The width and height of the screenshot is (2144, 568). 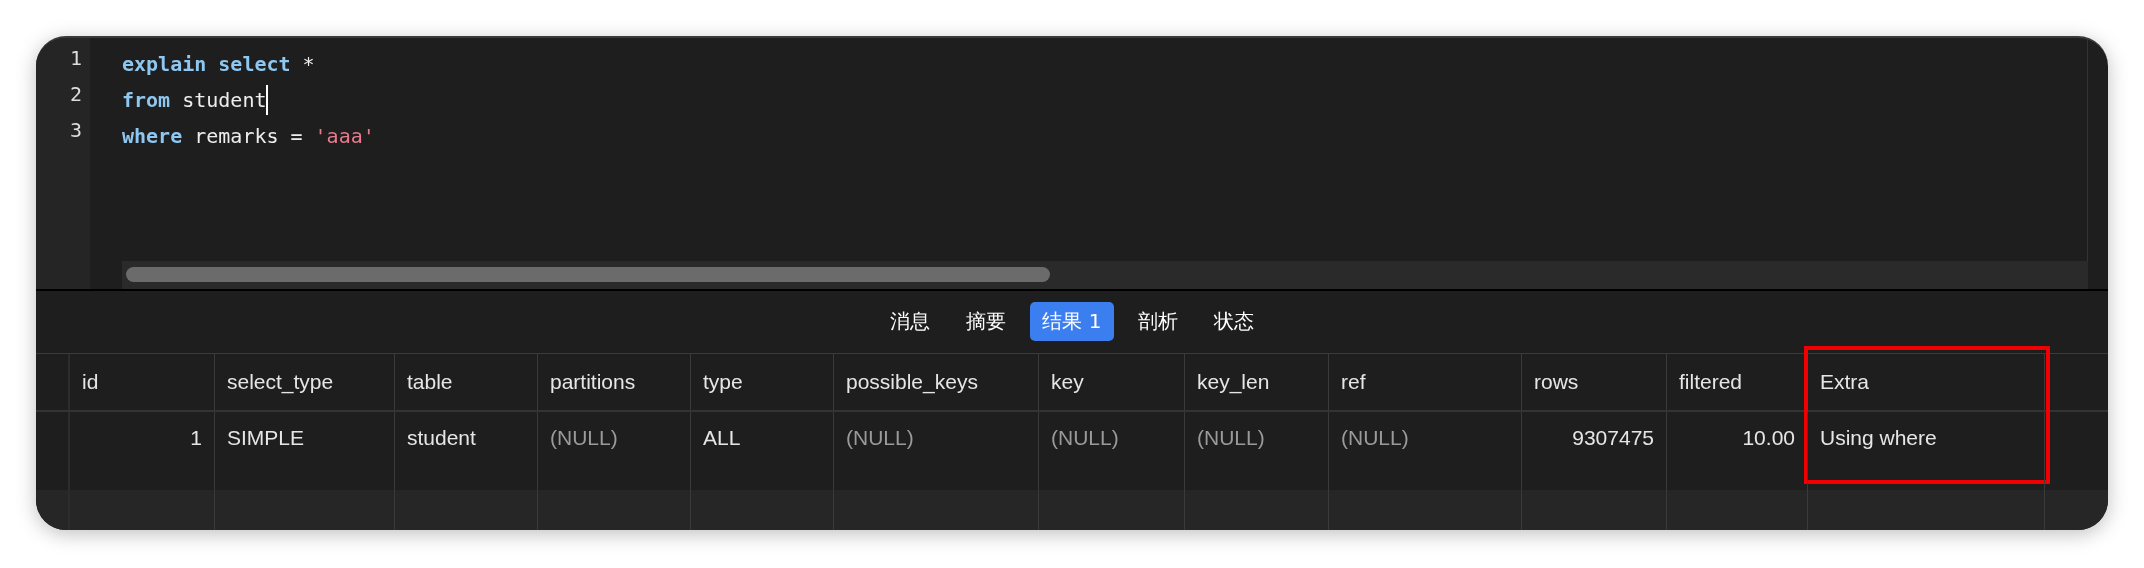 What do you see at coordinates (90, 382) in the screenshot?
I see `column-header: id` at bounding box center [90, 382].